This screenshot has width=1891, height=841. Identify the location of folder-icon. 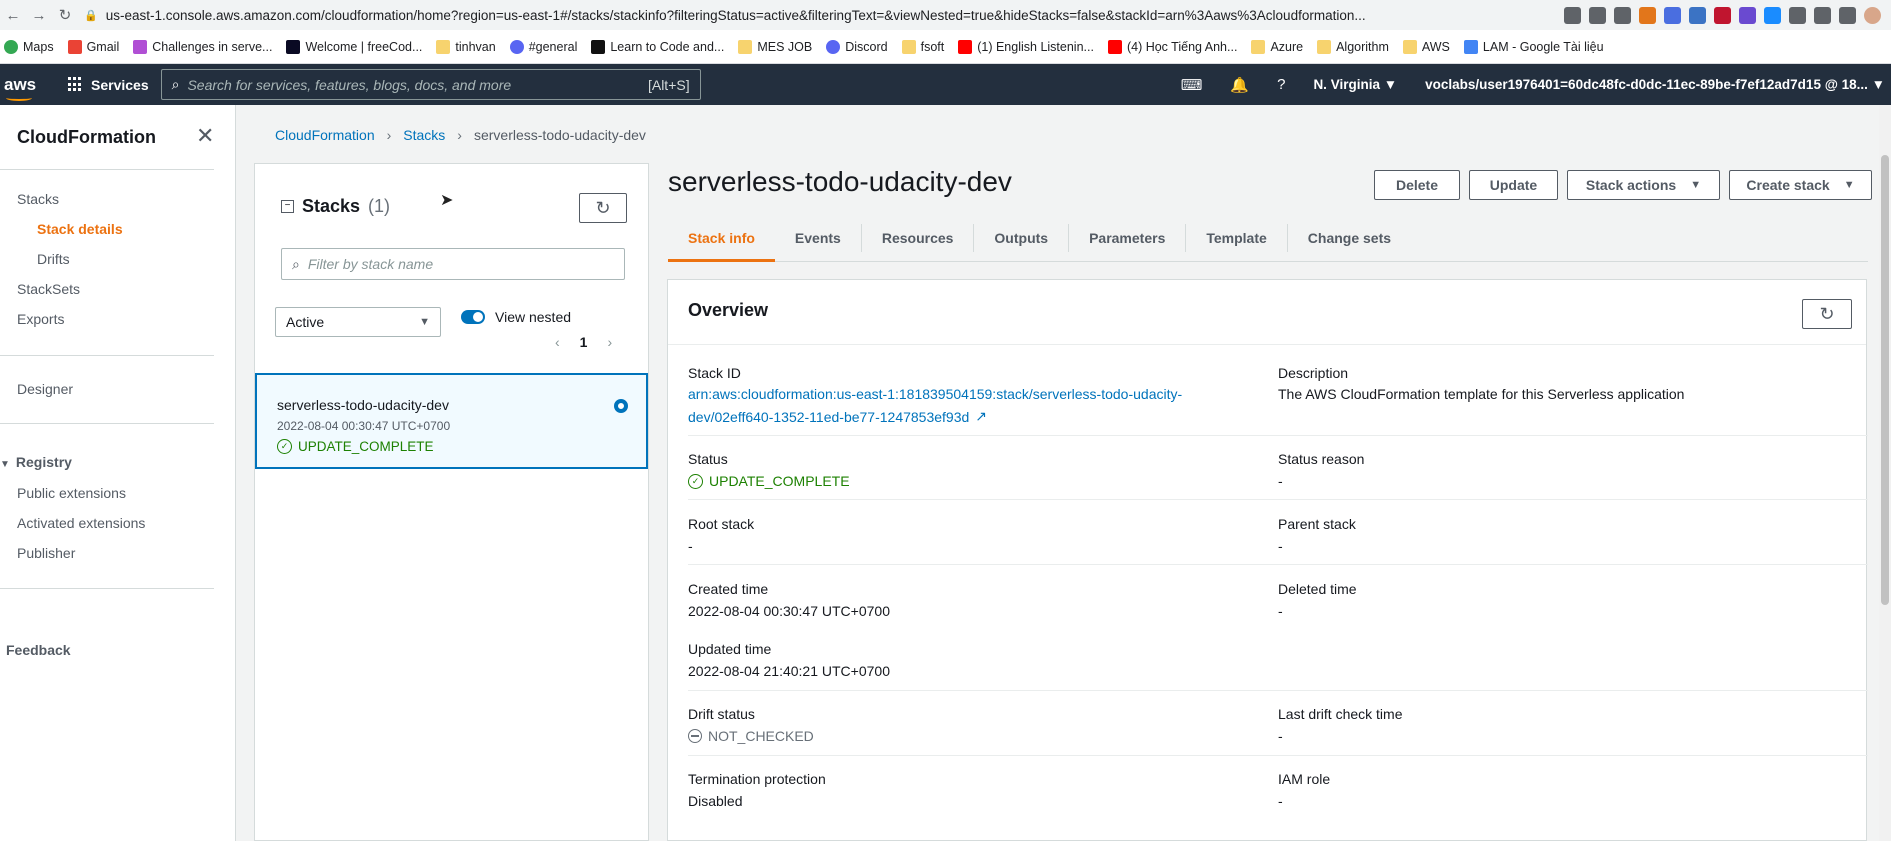
(443, 46).